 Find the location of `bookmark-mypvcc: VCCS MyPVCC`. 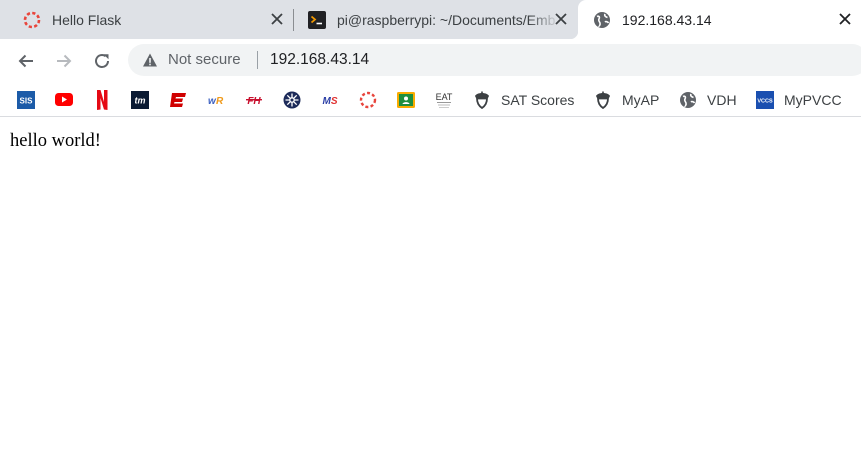

bookmark-mypvcc: VCCS MyPVCC is located at coordinates (799, 100).